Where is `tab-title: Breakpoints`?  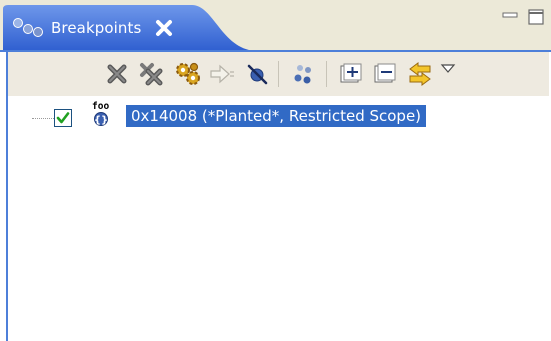
tab-title: Breakpoints is located at coordinates (96, 28).